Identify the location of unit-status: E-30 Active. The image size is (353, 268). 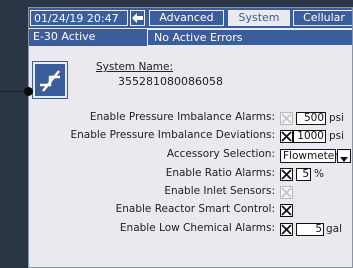
(64, 36).